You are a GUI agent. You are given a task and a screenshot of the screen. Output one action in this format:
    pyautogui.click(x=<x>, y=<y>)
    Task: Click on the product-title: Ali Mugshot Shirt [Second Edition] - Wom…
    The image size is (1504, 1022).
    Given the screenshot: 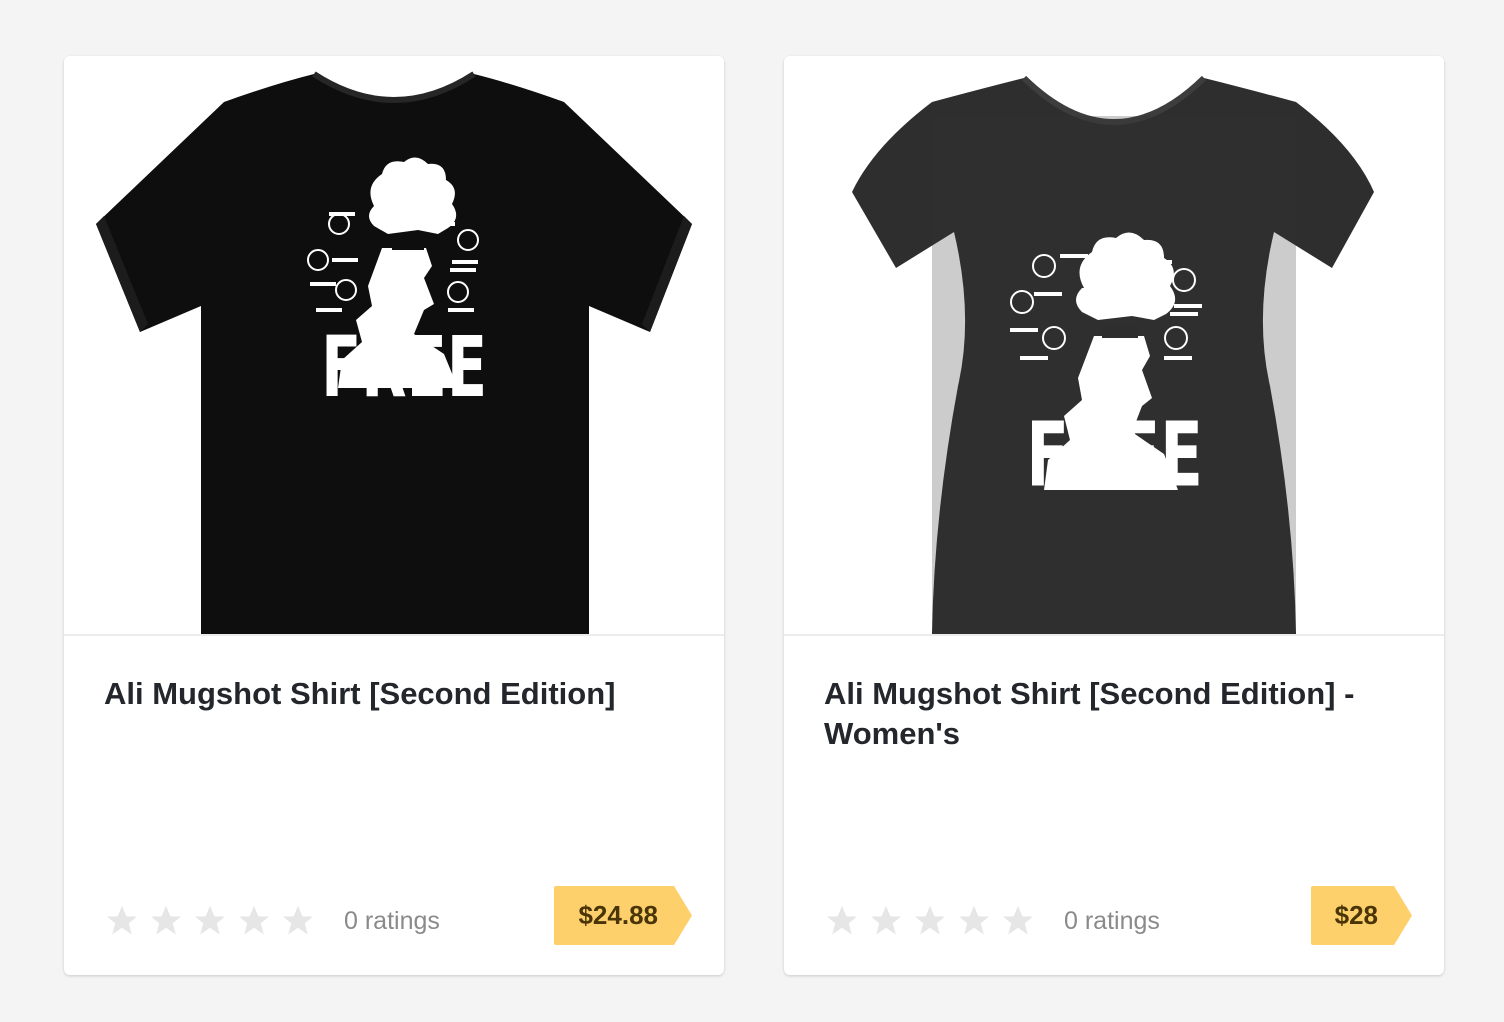 What is the action you would take?
    pyautogui.click(x=1114, y=714)
    